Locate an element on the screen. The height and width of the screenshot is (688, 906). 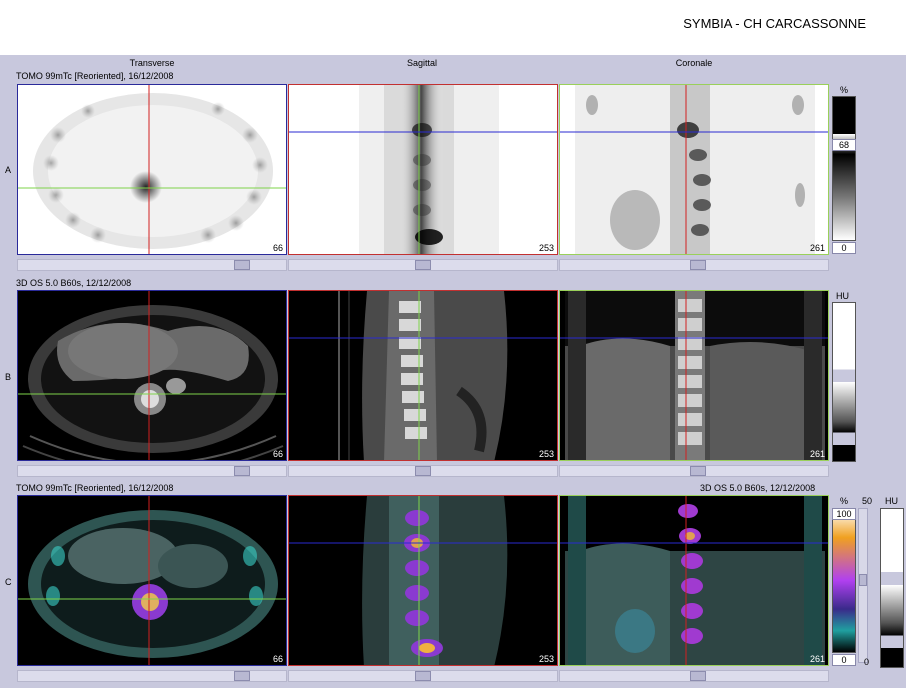
colorbar-c-unit2: HU is located at coordinates (891, 501).